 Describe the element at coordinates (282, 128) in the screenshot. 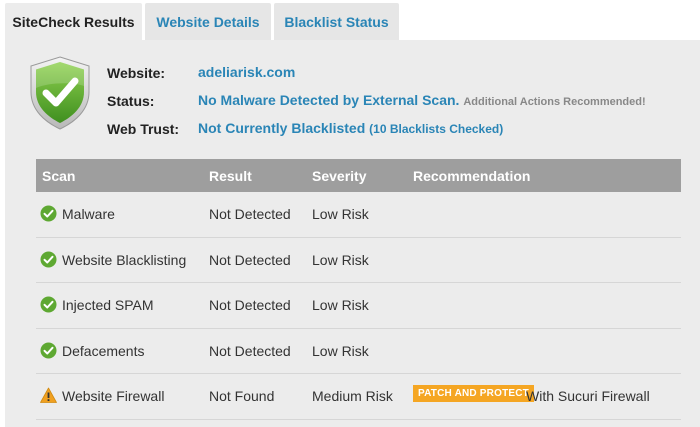

I see `trust-text: Not Currently Blacklisted` at that location.